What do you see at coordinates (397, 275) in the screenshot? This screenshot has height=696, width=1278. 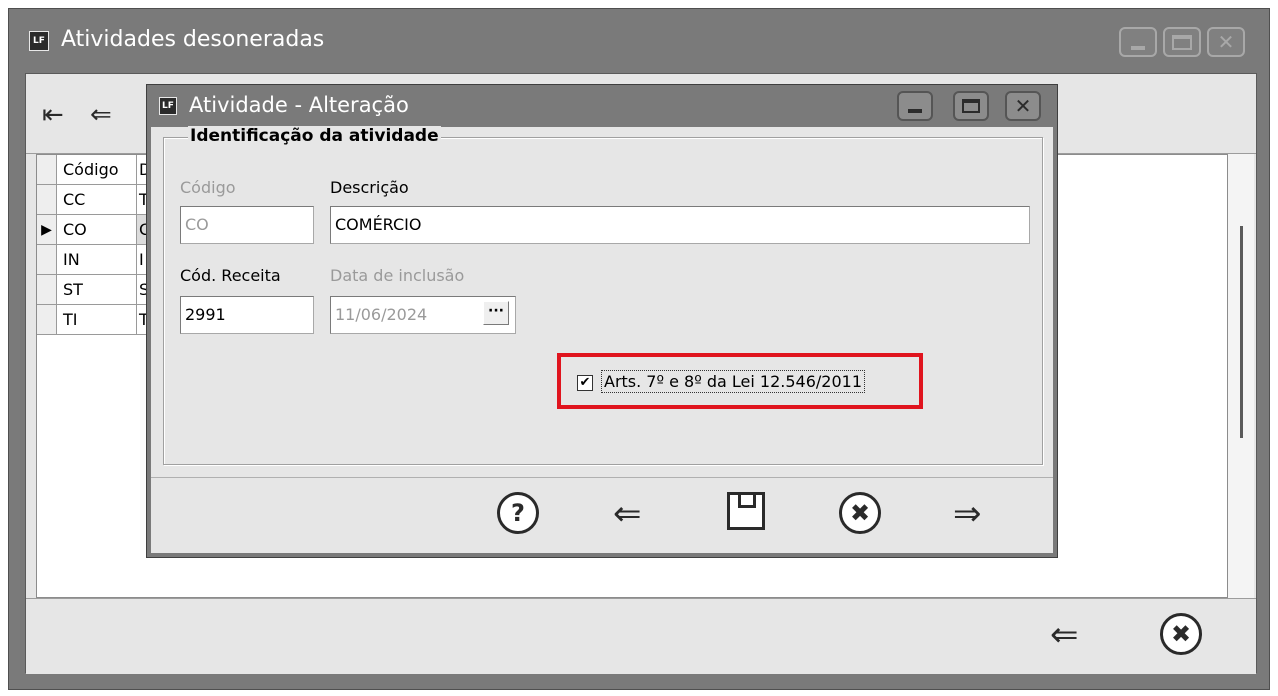 I see `data-inclusao-label: Data de inclusão` at bounding box center [397, 275].